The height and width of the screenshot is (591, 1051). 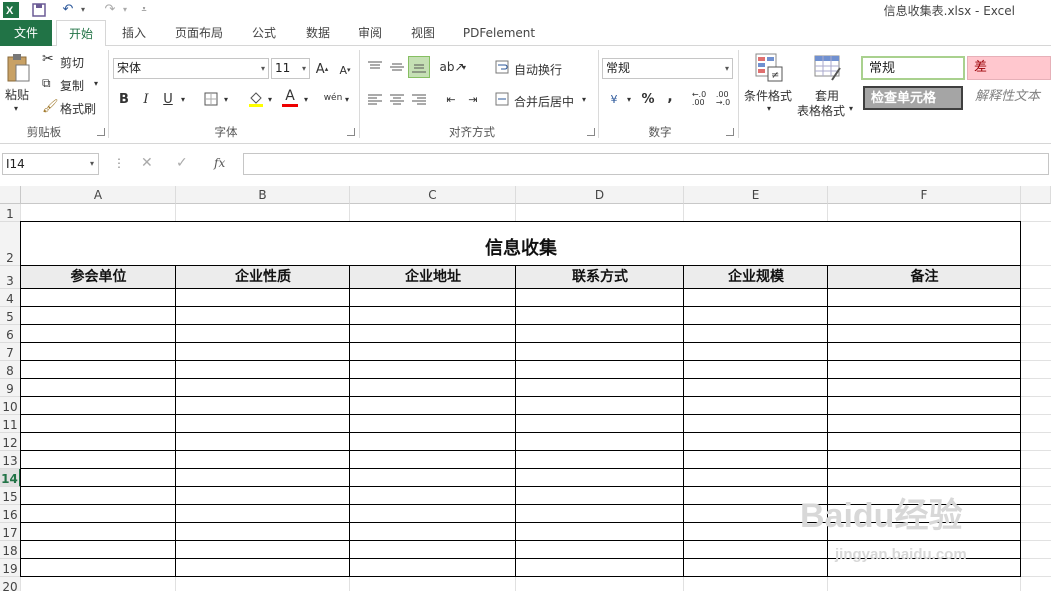 What do you see at coordinates (646, 164) in the screenshot?
I see `formula-input` at bounding box center [646, 164].